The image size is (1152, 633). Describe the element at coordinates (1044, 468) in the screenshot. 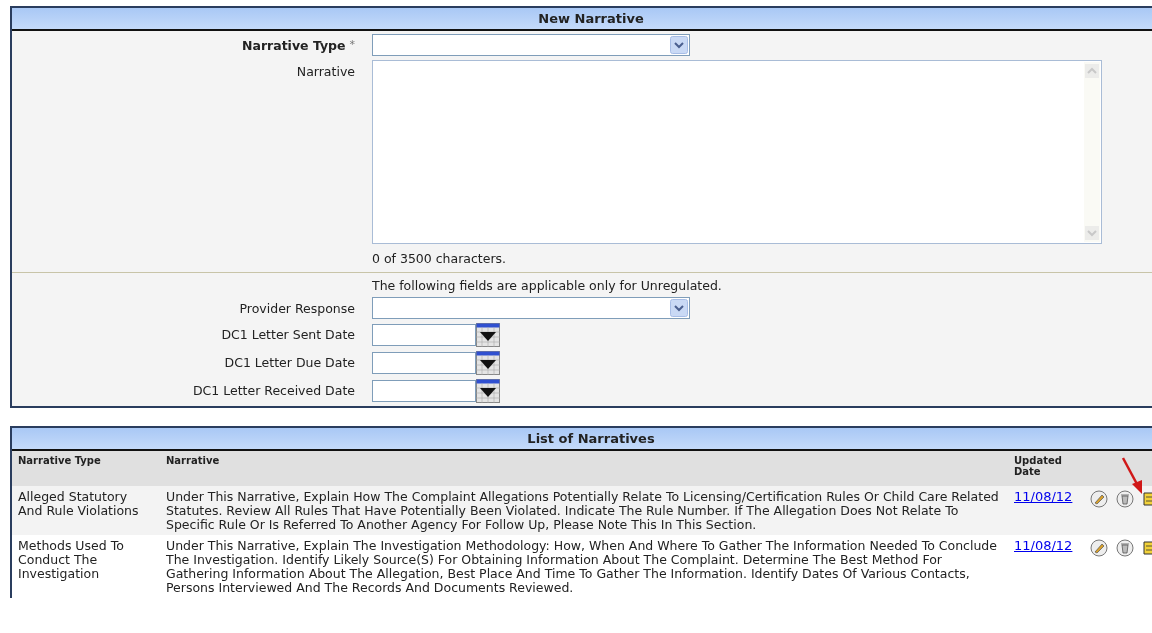

I see `column-header: Updated Date` at that location.